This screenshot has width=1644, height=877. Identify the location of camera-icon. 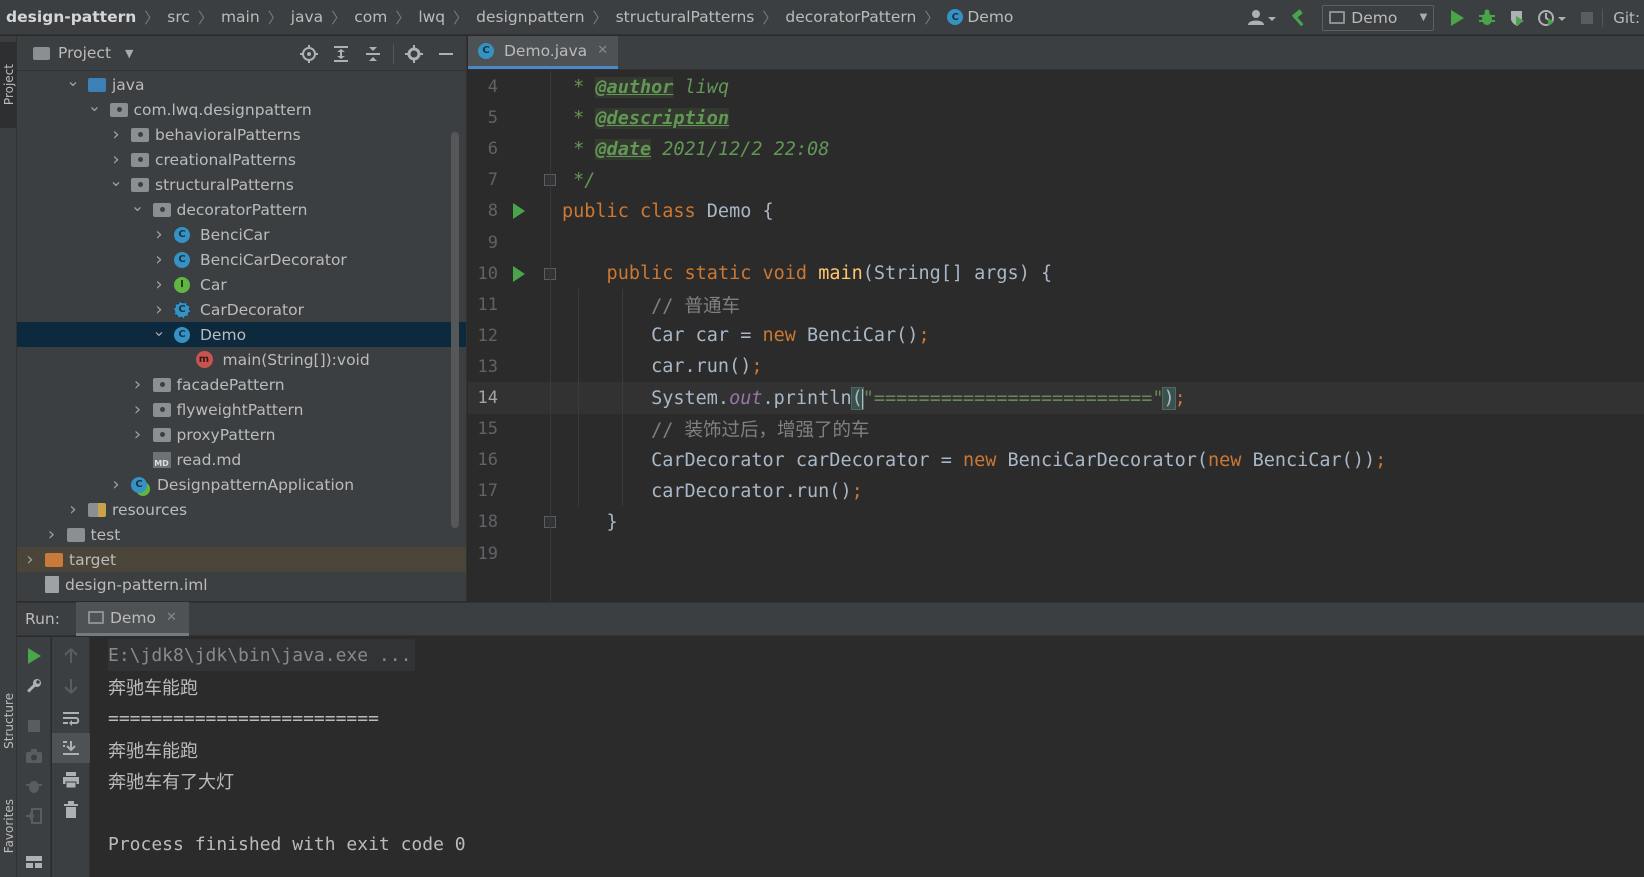
(34, 756).